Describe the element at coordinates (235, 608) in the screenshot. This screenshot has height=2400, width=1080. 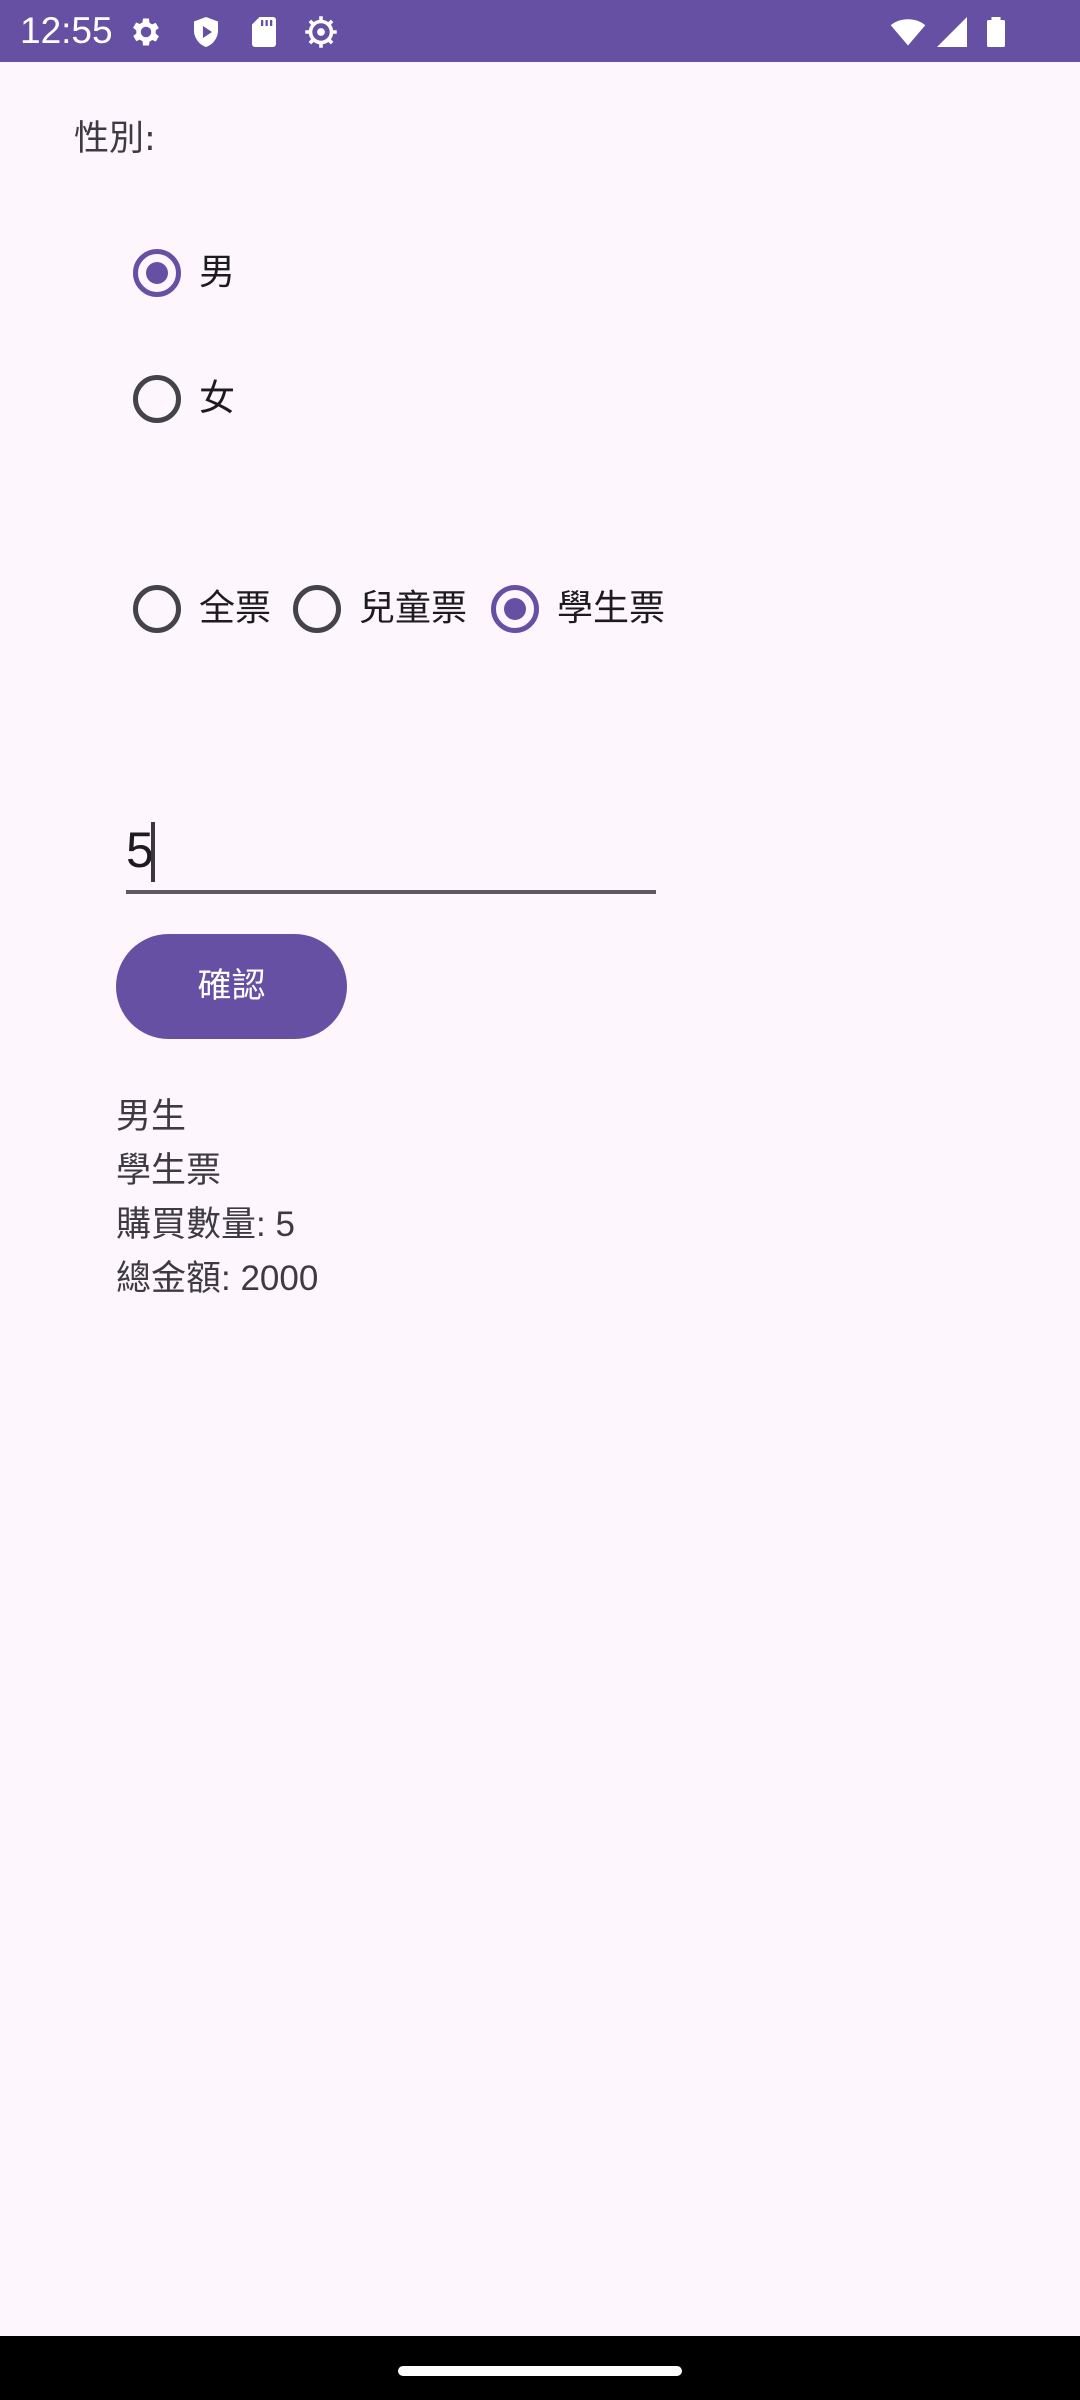
I see `radio-full-ticket-label: 全票` at that location.